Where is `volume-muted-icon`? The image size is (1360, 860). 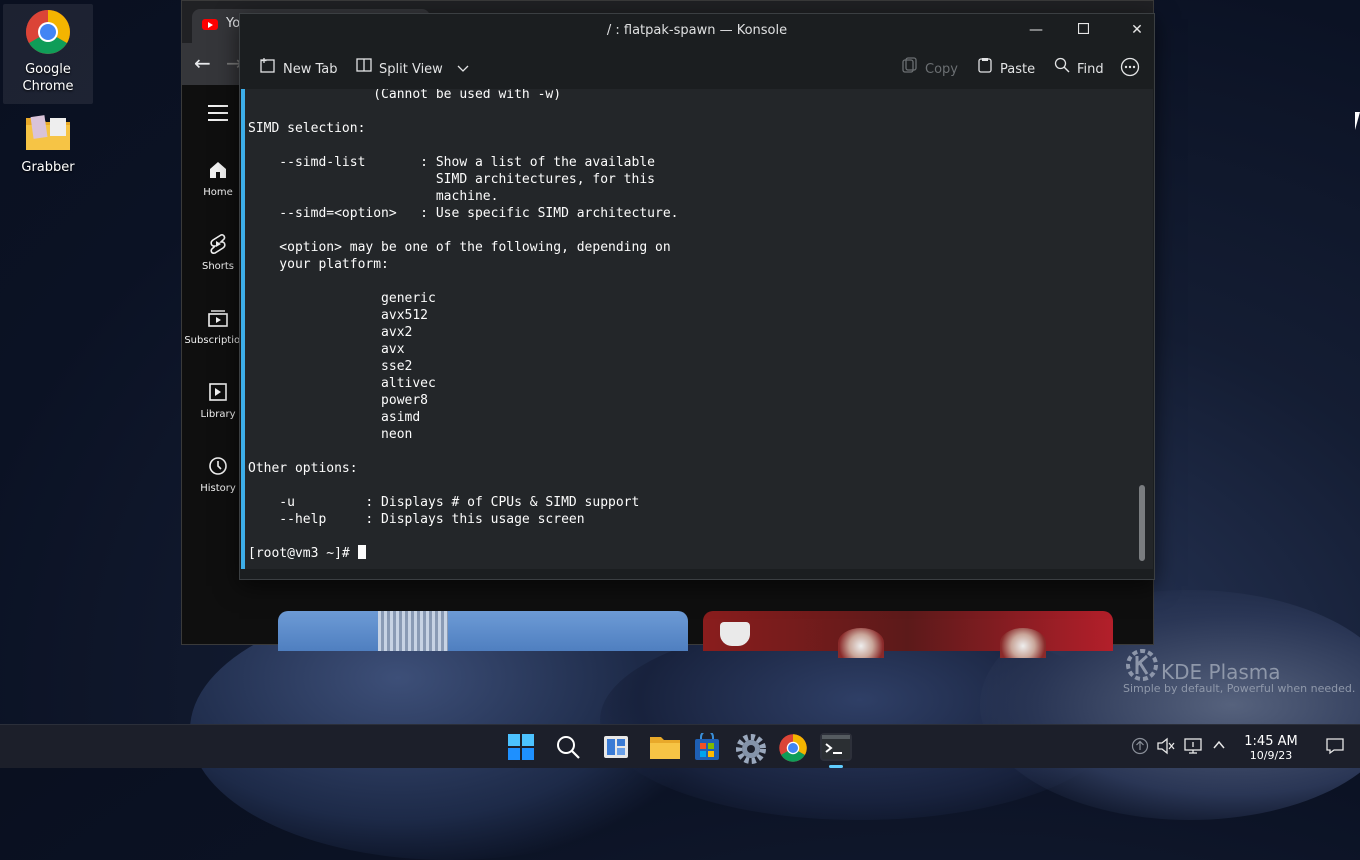
volume-muted-icon is located at coordinates (1166, 748).